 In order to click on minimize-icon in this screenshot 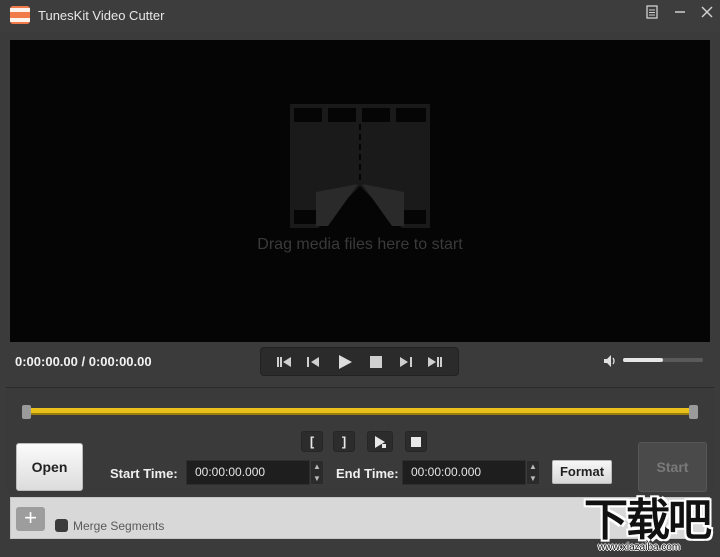, I will do `click(680, 14)`.